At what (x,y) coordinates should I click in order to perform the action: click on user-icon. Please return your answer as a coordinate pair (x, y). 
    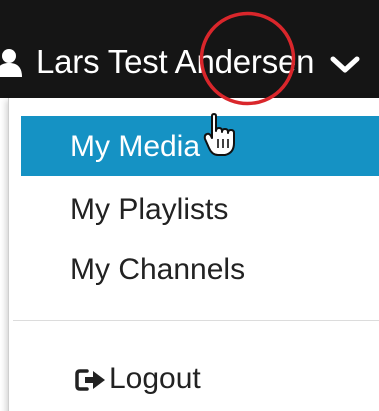
    Looking at the image, I should click on (11, 63).